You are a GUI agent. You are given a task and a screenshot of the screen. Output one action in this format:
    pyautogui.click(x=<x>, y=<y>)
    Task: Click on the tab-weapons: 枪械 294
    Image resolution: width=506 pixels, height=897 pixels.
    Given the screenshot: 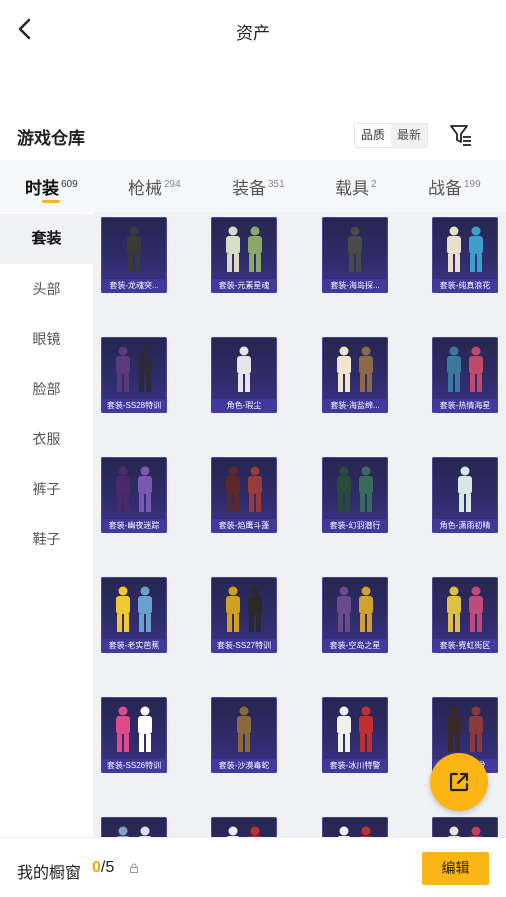 What is the action you would take?
    pyautogui.click(x=154, y=186)
    